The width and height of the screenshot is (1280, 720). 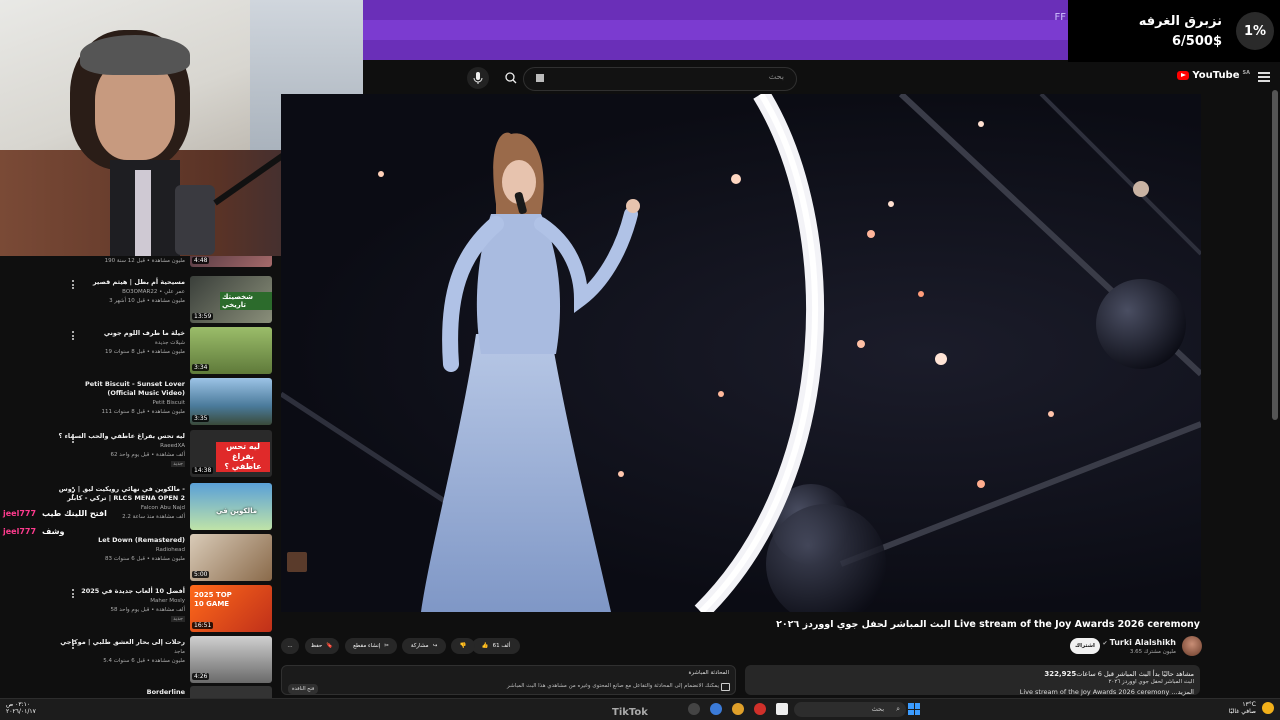 I want to click on search-button, so click(x=511, y=78).